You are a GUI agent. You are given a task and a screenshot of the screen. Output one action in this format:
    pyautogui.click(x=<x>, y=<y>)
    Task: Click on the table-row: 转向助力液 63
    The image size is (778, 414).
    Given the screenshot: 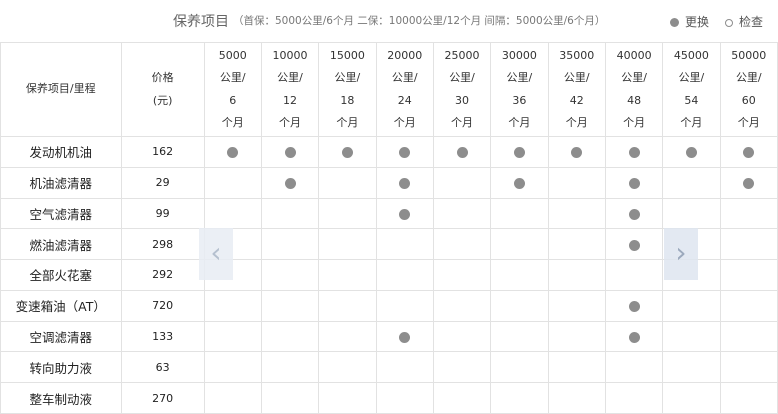 What is the action you would take?
    pyautogui.click(x=389, y=367)
    